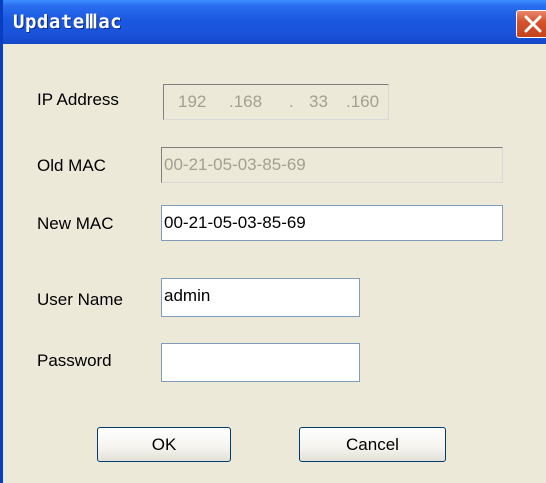 This screenshot has height=483, width=546. I want to click on ip-octet-4: .160, so click(363, 101).